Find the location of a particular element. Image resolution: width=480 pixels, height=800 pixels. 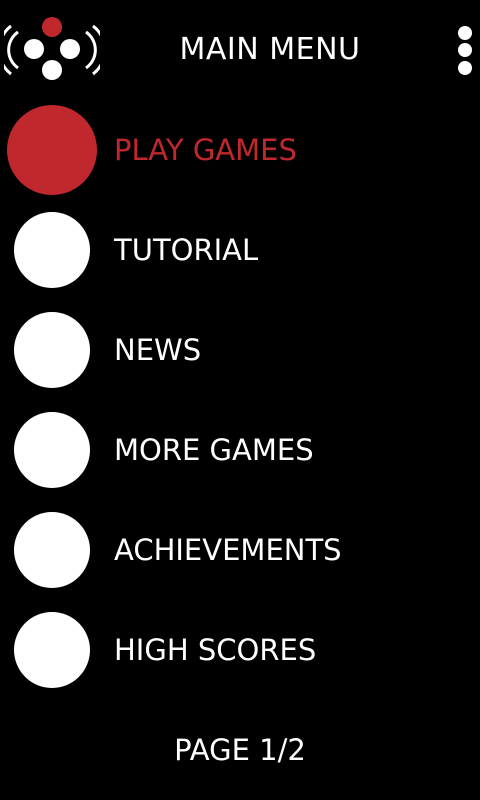

menu-item-tutorial: TUTORIAL is located at coordinates (240, 250).